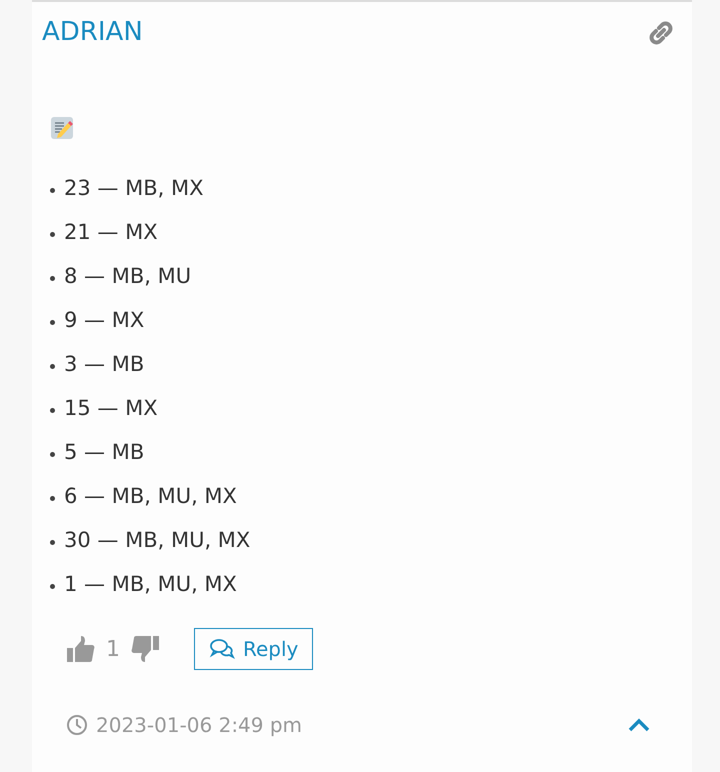  I want to click on list-item: 3 — MB, so click(104, 365).